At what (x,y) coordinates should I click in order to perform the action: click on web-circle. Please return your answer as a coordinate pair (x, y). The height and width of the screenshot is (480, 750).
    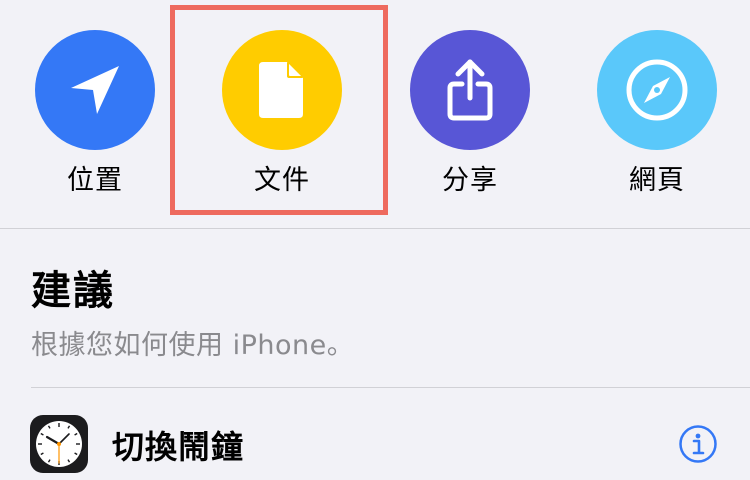
    Looking at the image, I should click on (657, 90).